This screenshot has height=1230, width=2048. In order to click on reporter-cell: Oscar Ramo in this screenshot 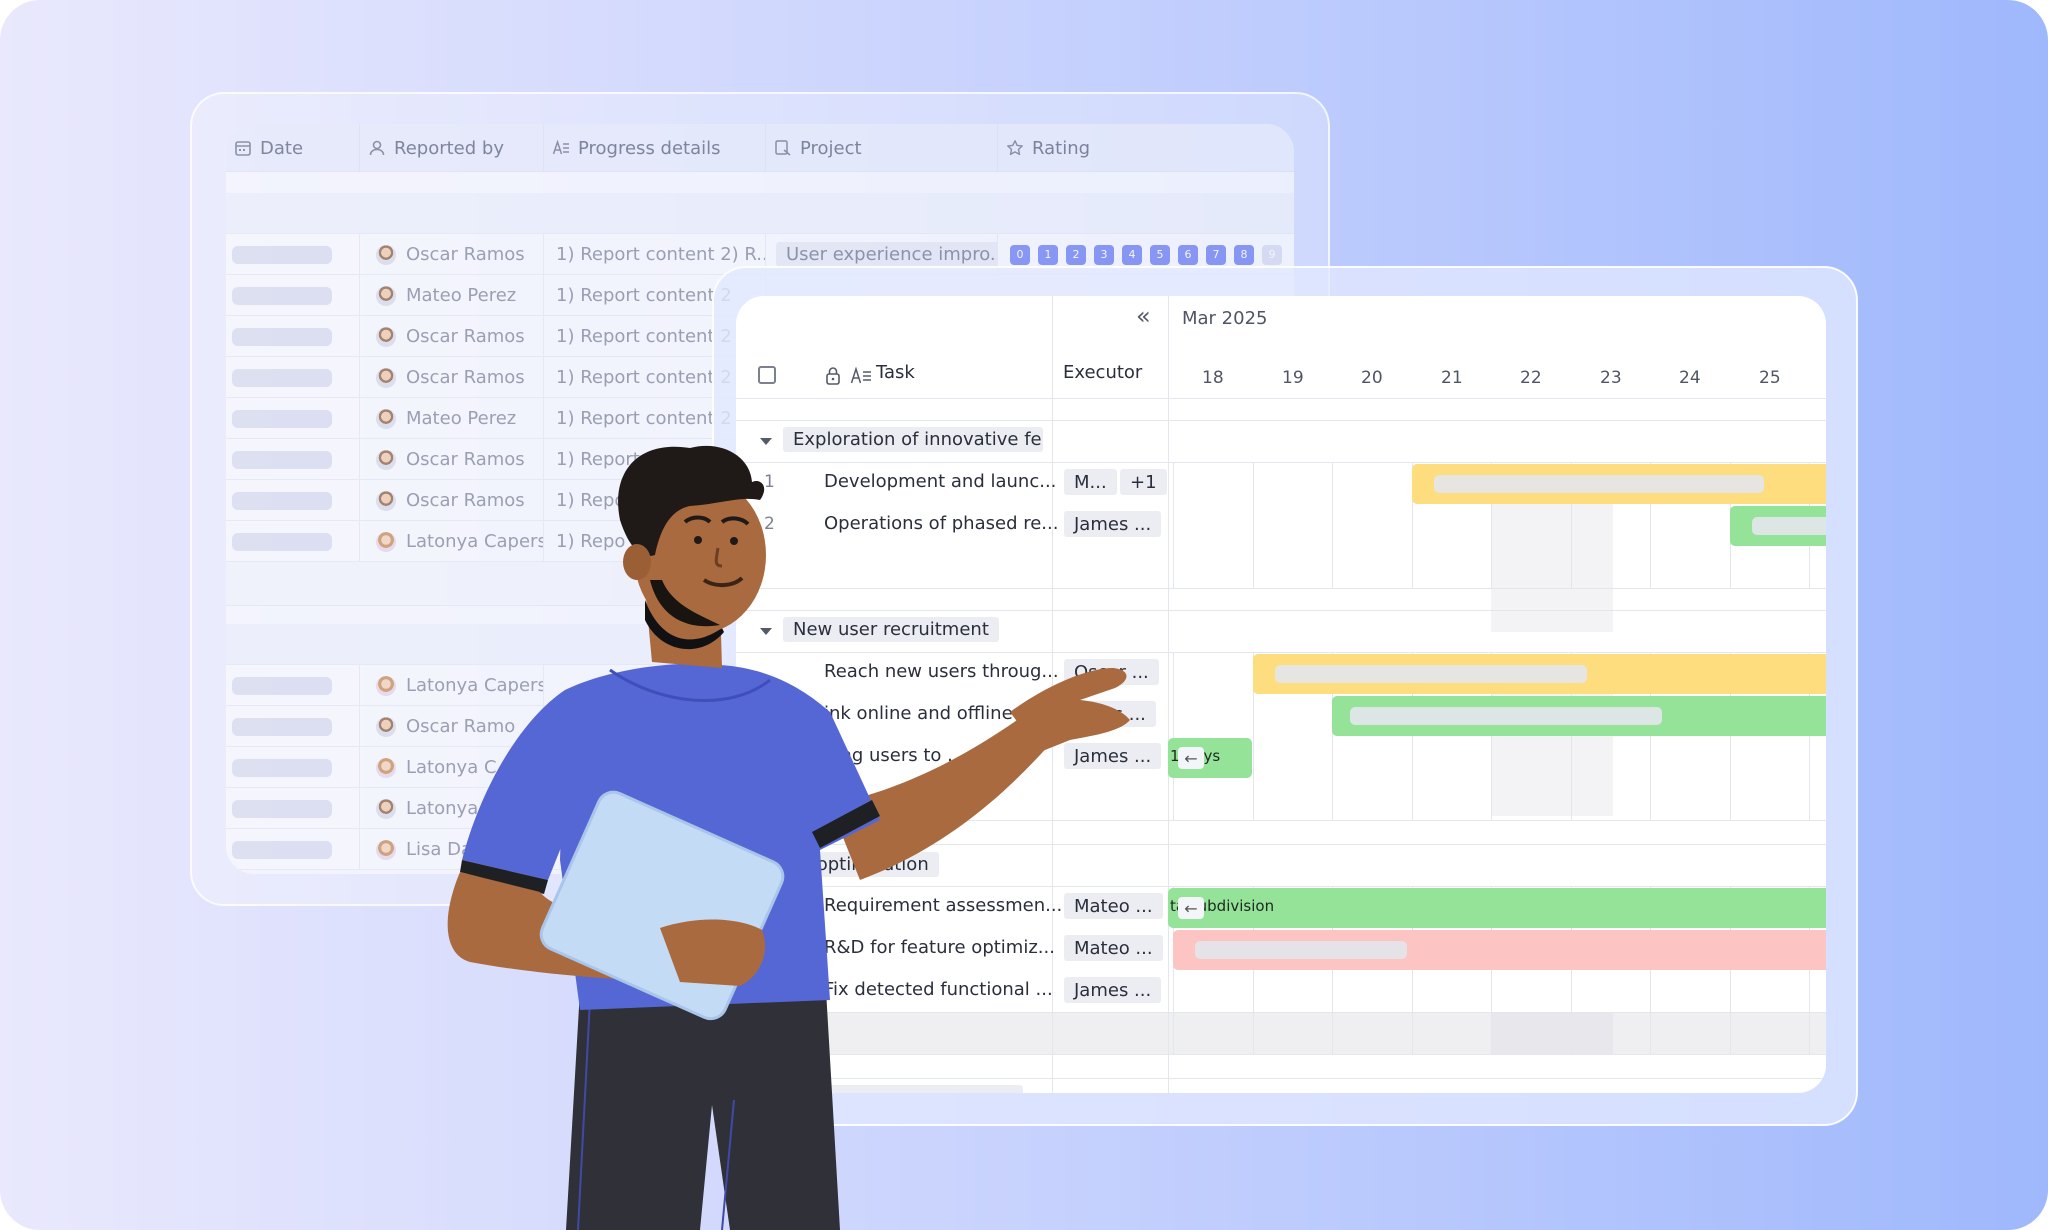, I will do `click(452, 726)`.